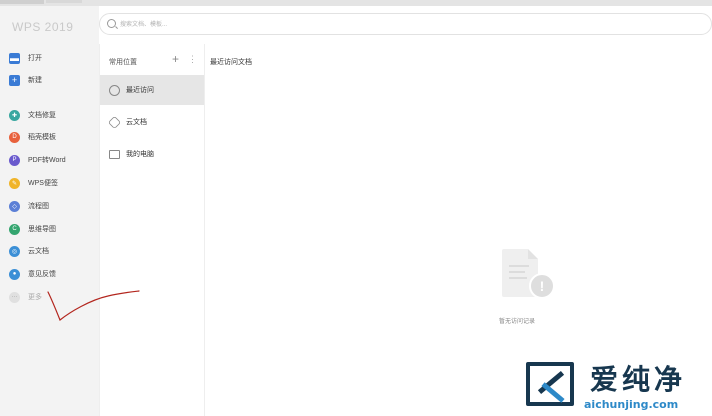 The width and height of the screenshot is (712, 416). I want to click on empty-state-illustration: !, so click(528, 276).